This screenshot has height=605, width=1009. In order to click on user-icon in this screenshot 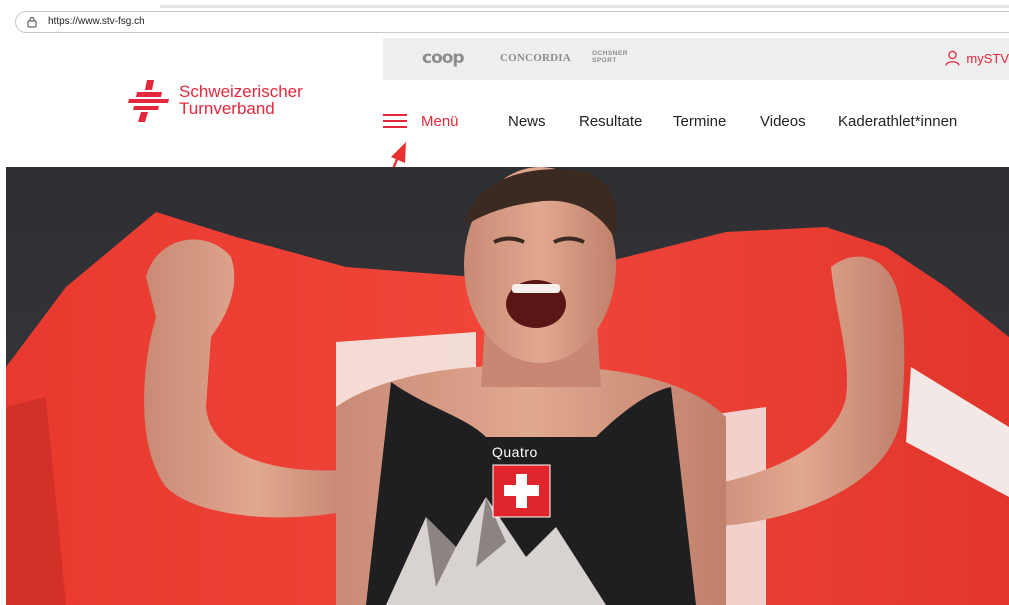, I will do `click(953, 58)`.